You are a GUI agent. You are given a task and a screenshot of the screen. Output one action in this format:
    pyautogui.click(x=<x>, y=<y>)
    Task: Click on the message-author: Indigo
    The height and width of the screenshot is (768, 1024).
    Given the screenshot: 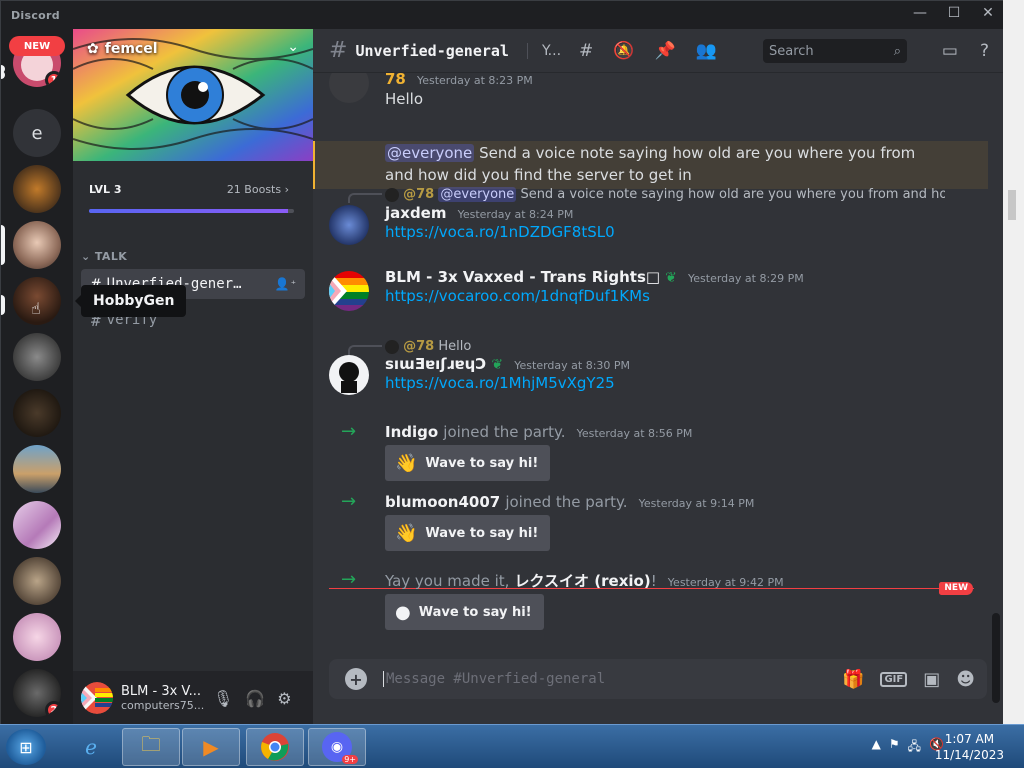 What is the action you would take?
    pyautogui.click(x=411, y=432)
    